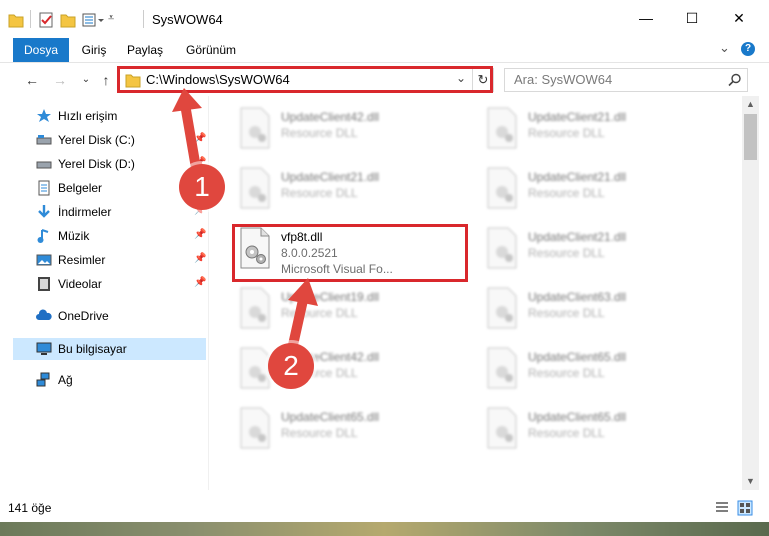  Describe the element at coordinates (291, 366) in the screenshot. I see `annotation-marker-2: 2` at that location.